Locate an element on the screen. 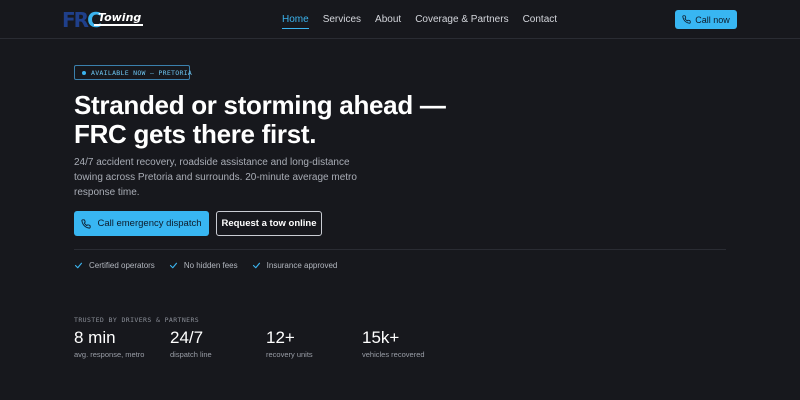  stat-label: vehicles recovered is located at coordinates (393, 354).